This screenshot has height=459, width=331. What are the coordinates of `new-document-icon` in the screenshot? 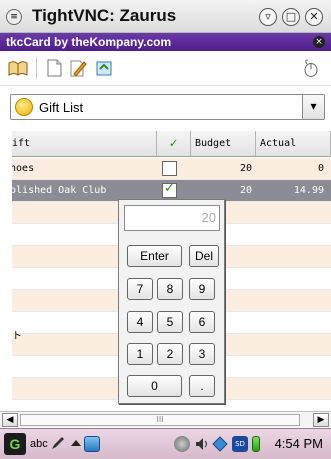 It's located at (54, 68).